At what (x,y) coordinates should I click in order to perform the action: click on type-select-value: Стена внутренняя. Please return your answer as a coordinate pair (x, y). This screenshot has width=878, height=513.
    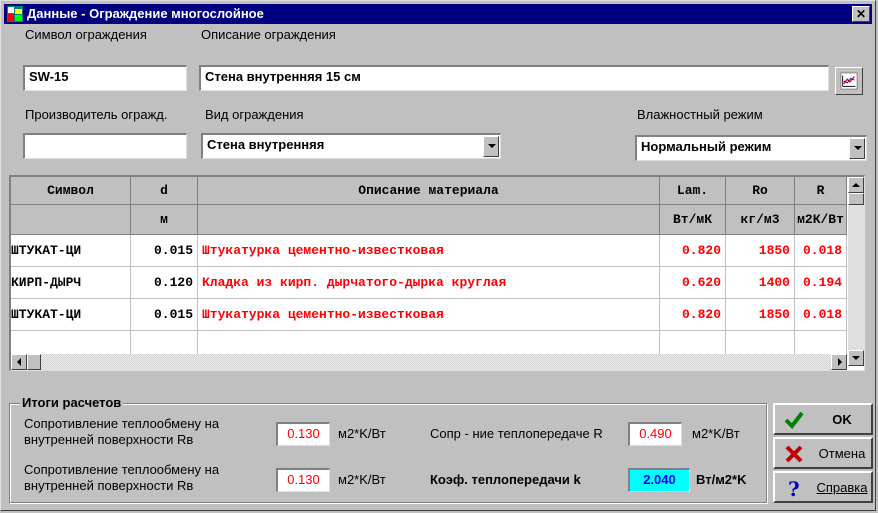
    Looking at the image, I should click on (266, 144).